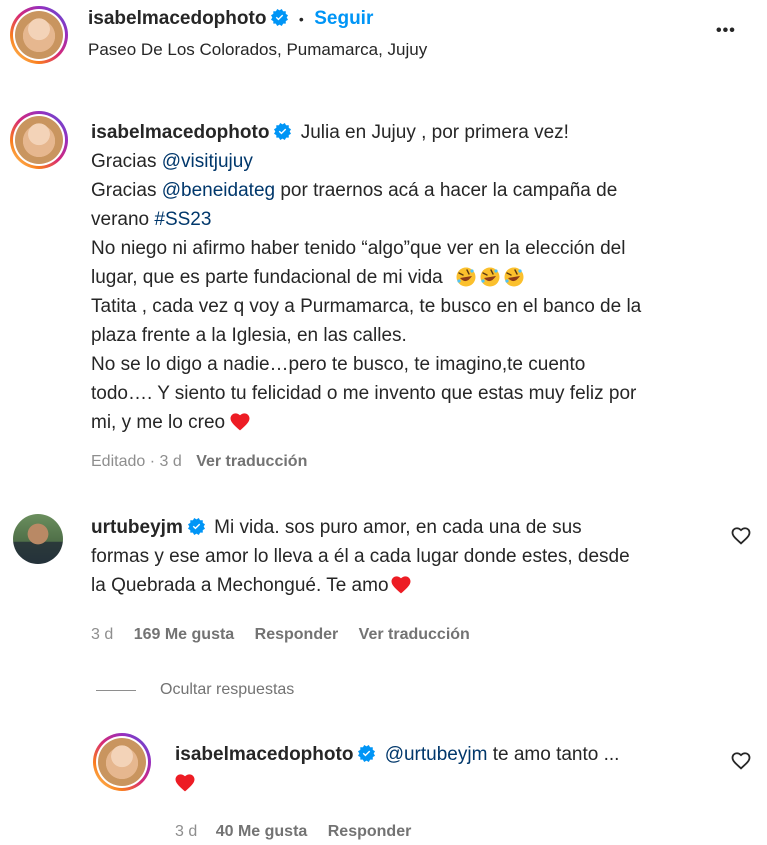  I want to click on caption-mi: mi, y me lo creo, so click(158, 422).